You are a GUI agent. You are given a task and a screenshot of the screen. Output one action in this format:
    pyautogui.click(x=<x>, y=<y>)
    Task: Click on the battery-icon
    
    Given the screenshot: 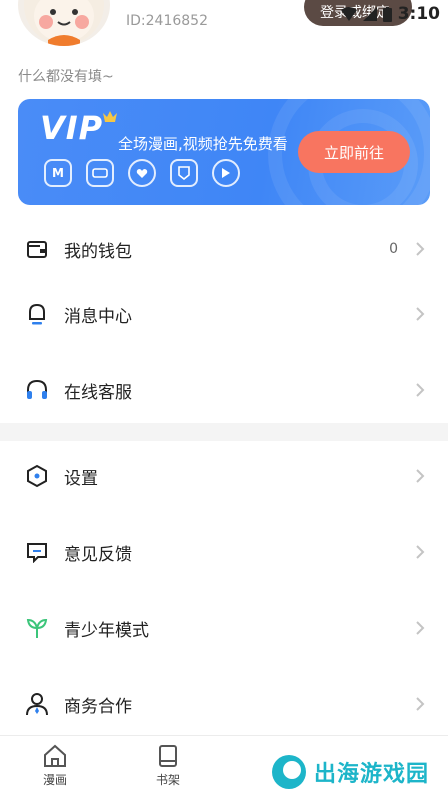 What is the action you would take?
    pyautogui.click(x=387, y=14)
    